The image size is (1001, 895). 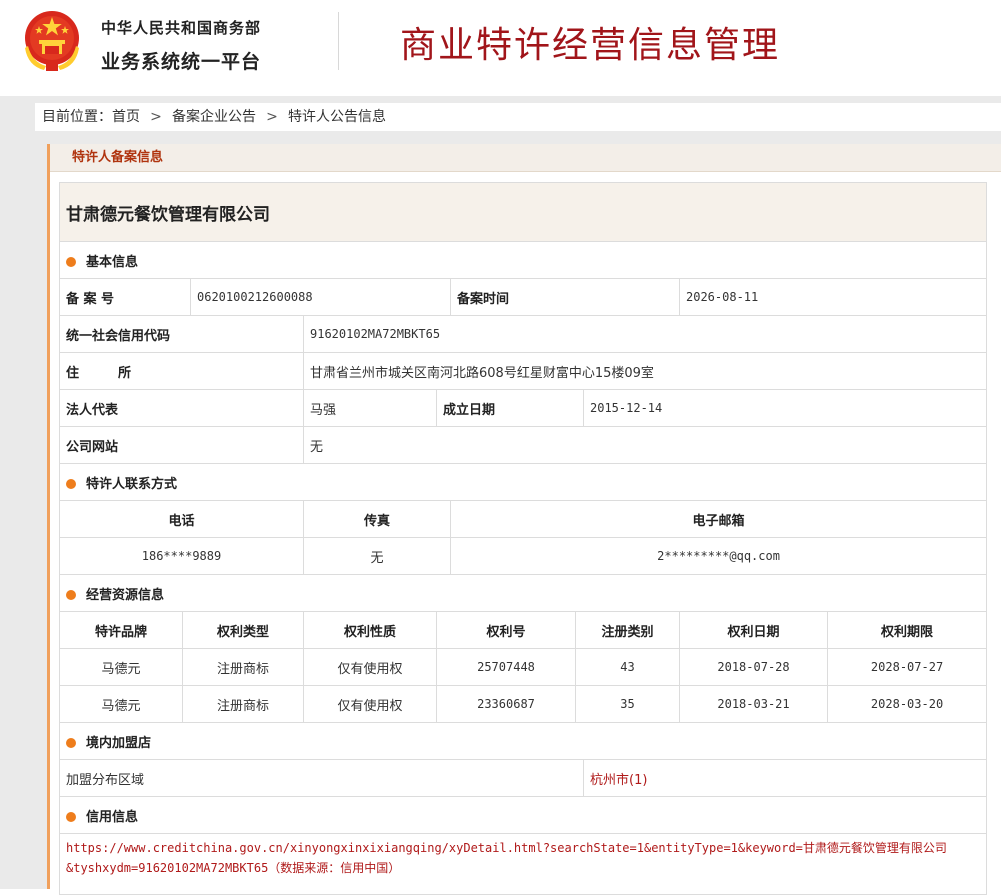 What do you see at coordinates (523, 593) in the screenshot?
I see `section-resources: 经营资源信息` at bounding box center [523, 593].